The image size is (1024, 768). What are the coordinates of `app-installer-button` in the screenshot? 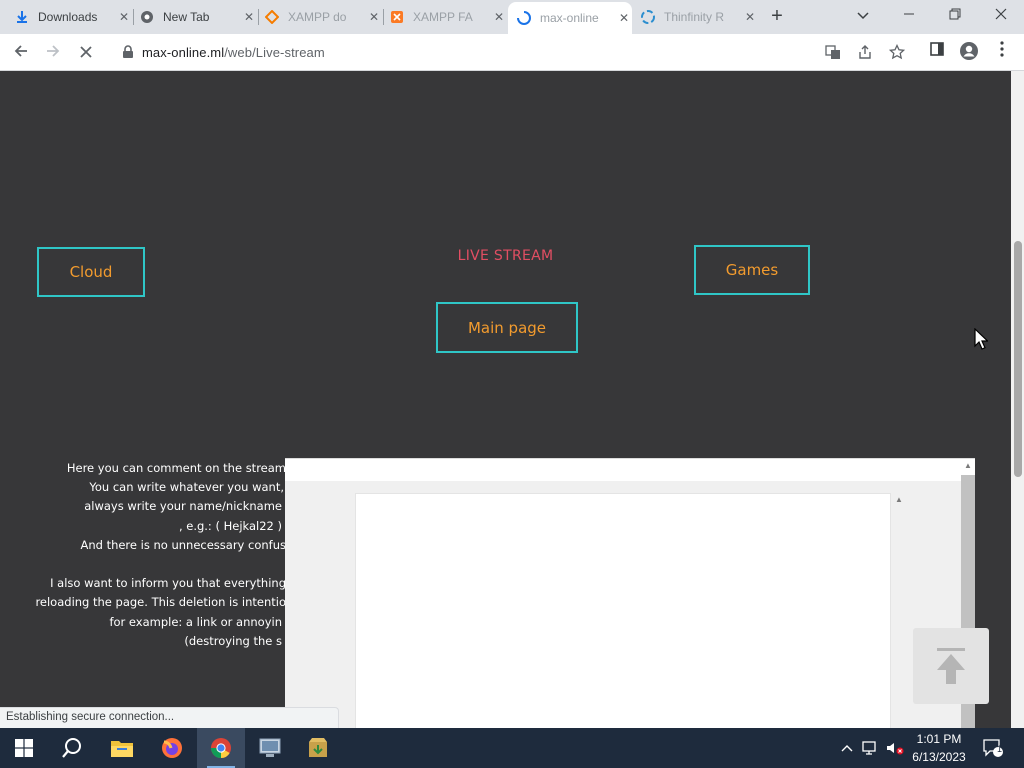 It's located at (318, 748).